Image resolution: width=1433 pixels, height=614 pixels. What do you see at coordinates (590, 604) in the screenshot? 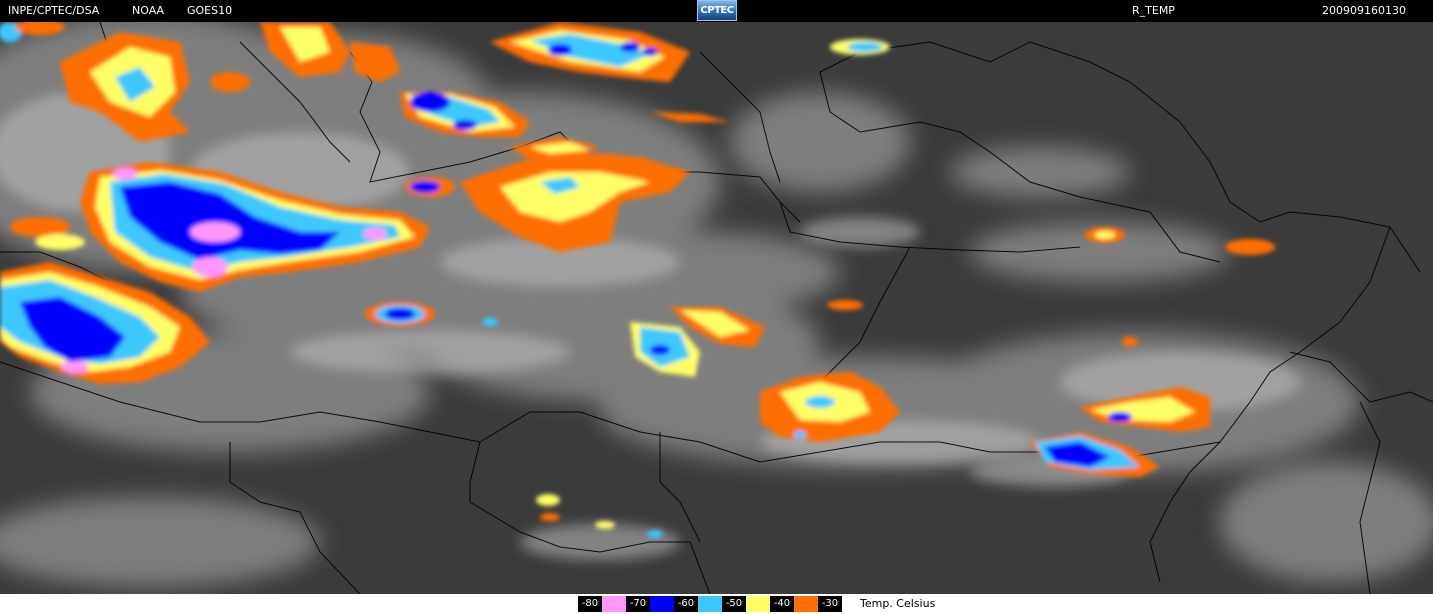
I see `legend-label: -80` at bounding box center [590, 604].